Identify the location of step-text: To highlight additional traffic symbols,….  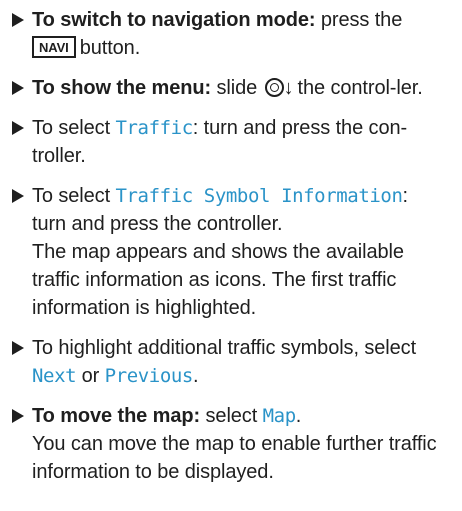
(224, 348).